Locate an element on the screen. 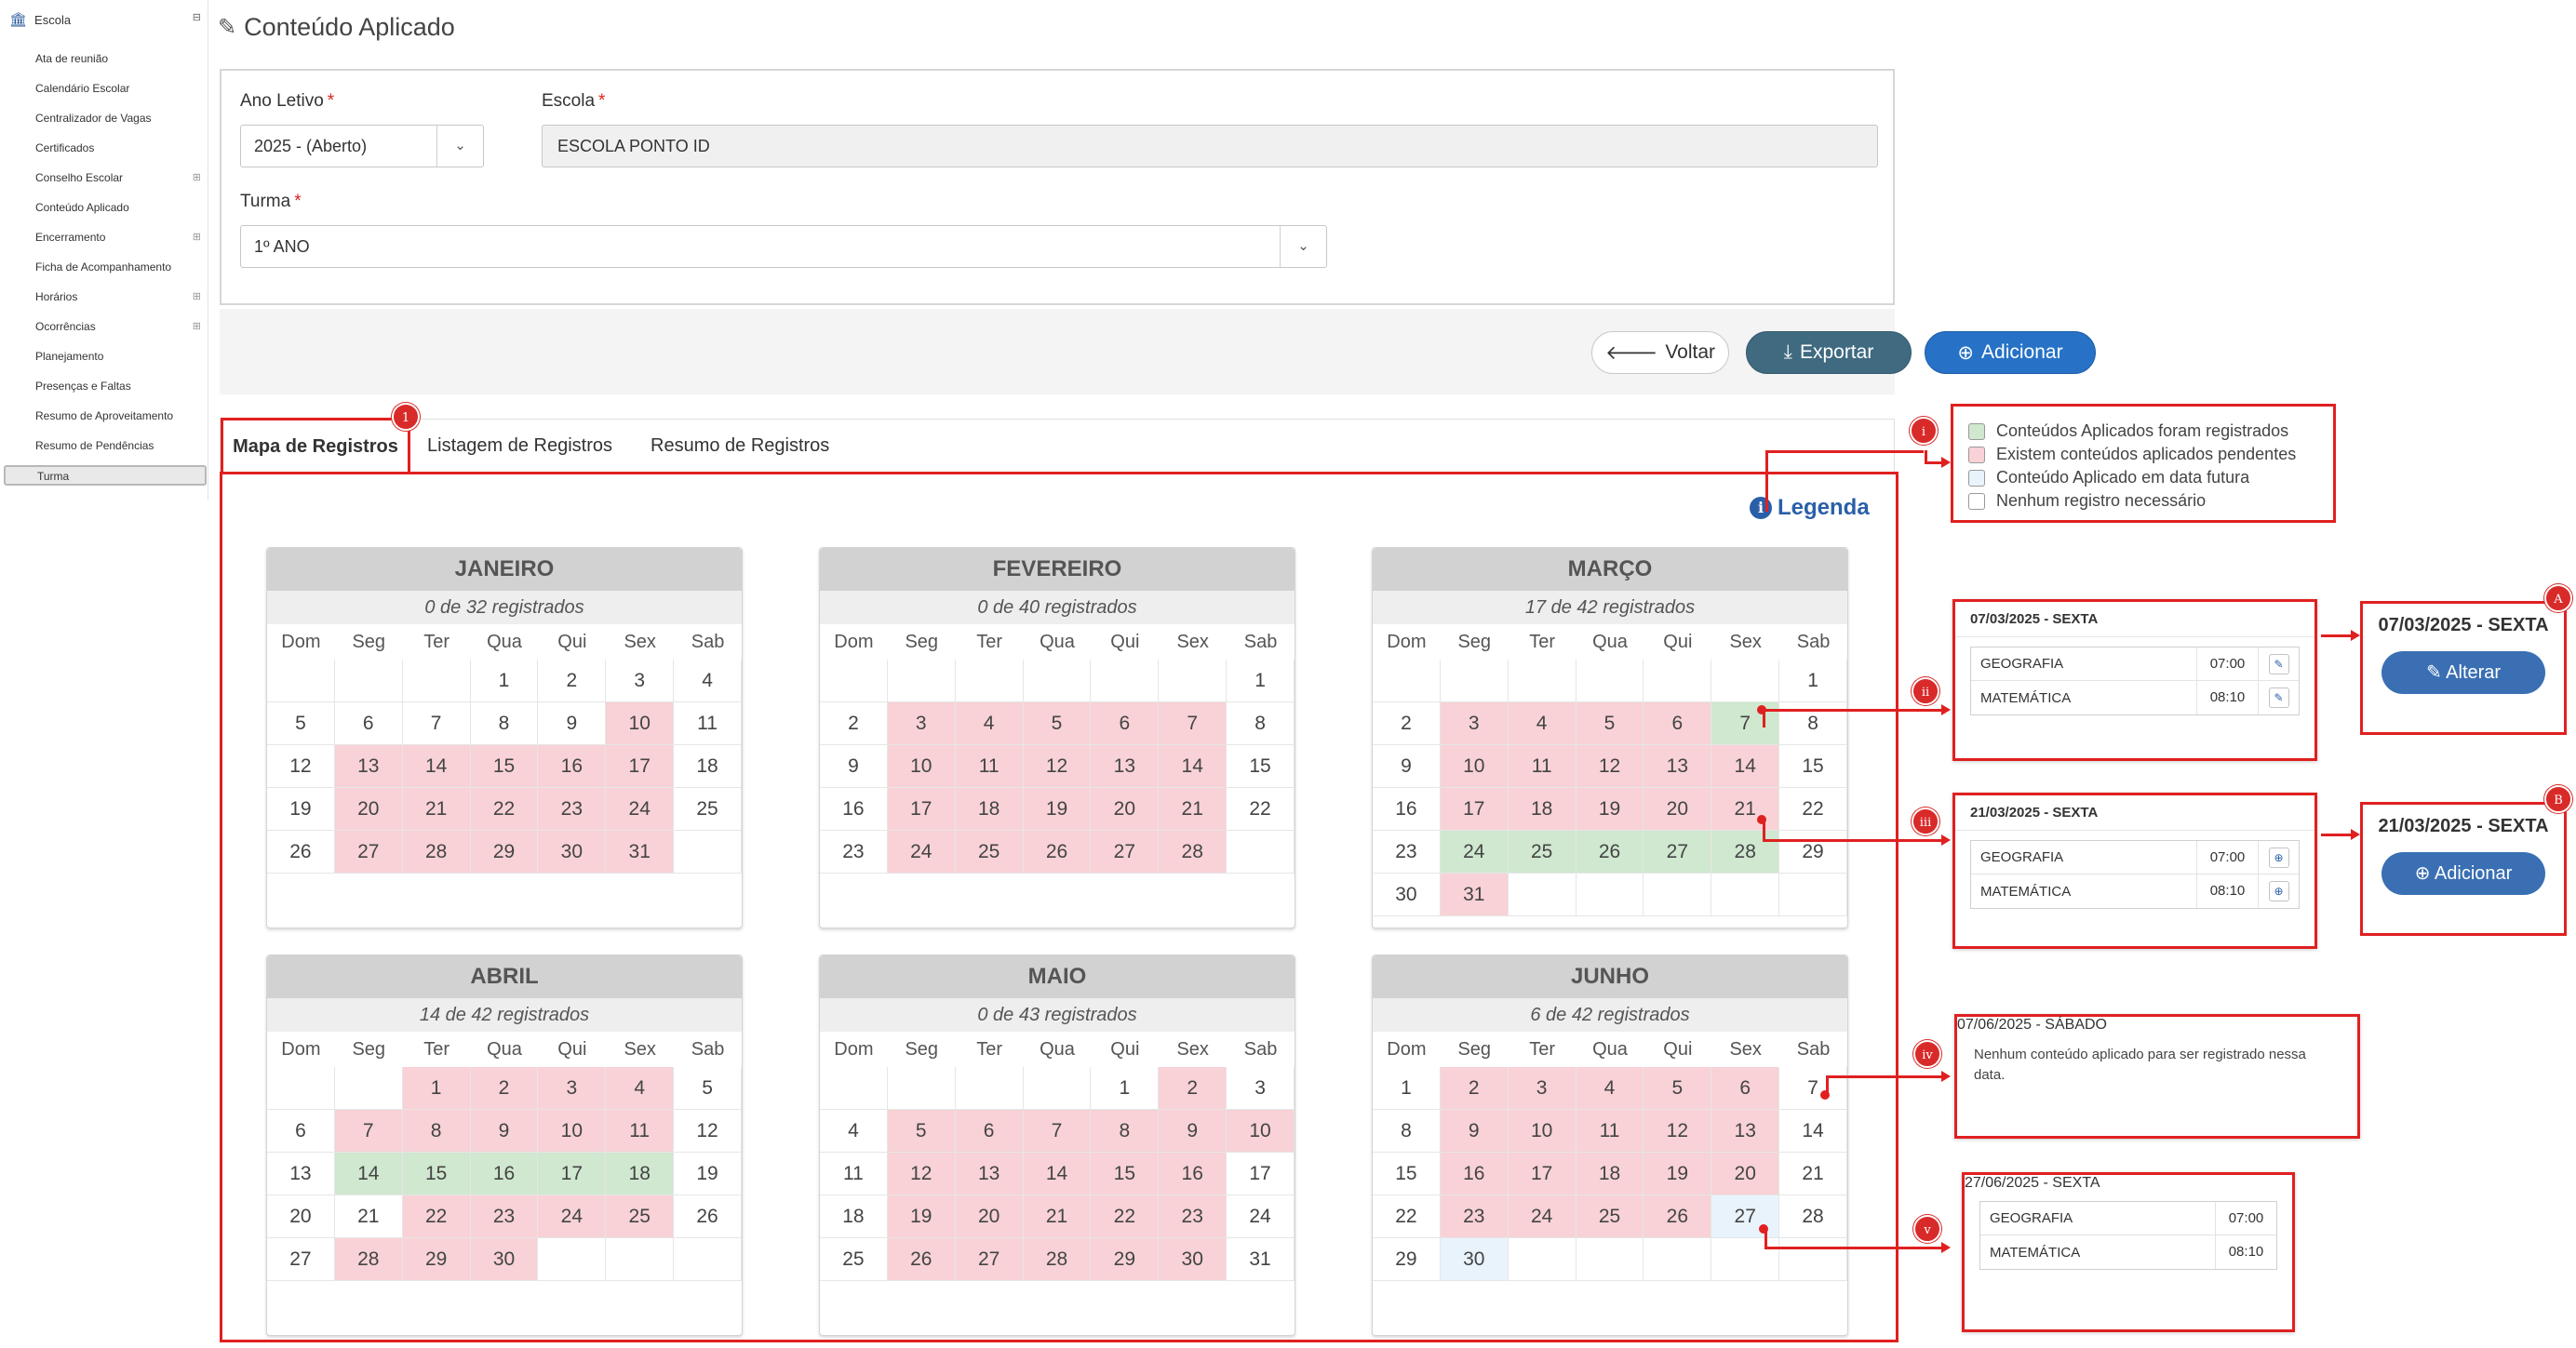 The width and height of the screenshot is (2576, 1348). calendar-day: 30 is located at coordinates (1474, 1259).